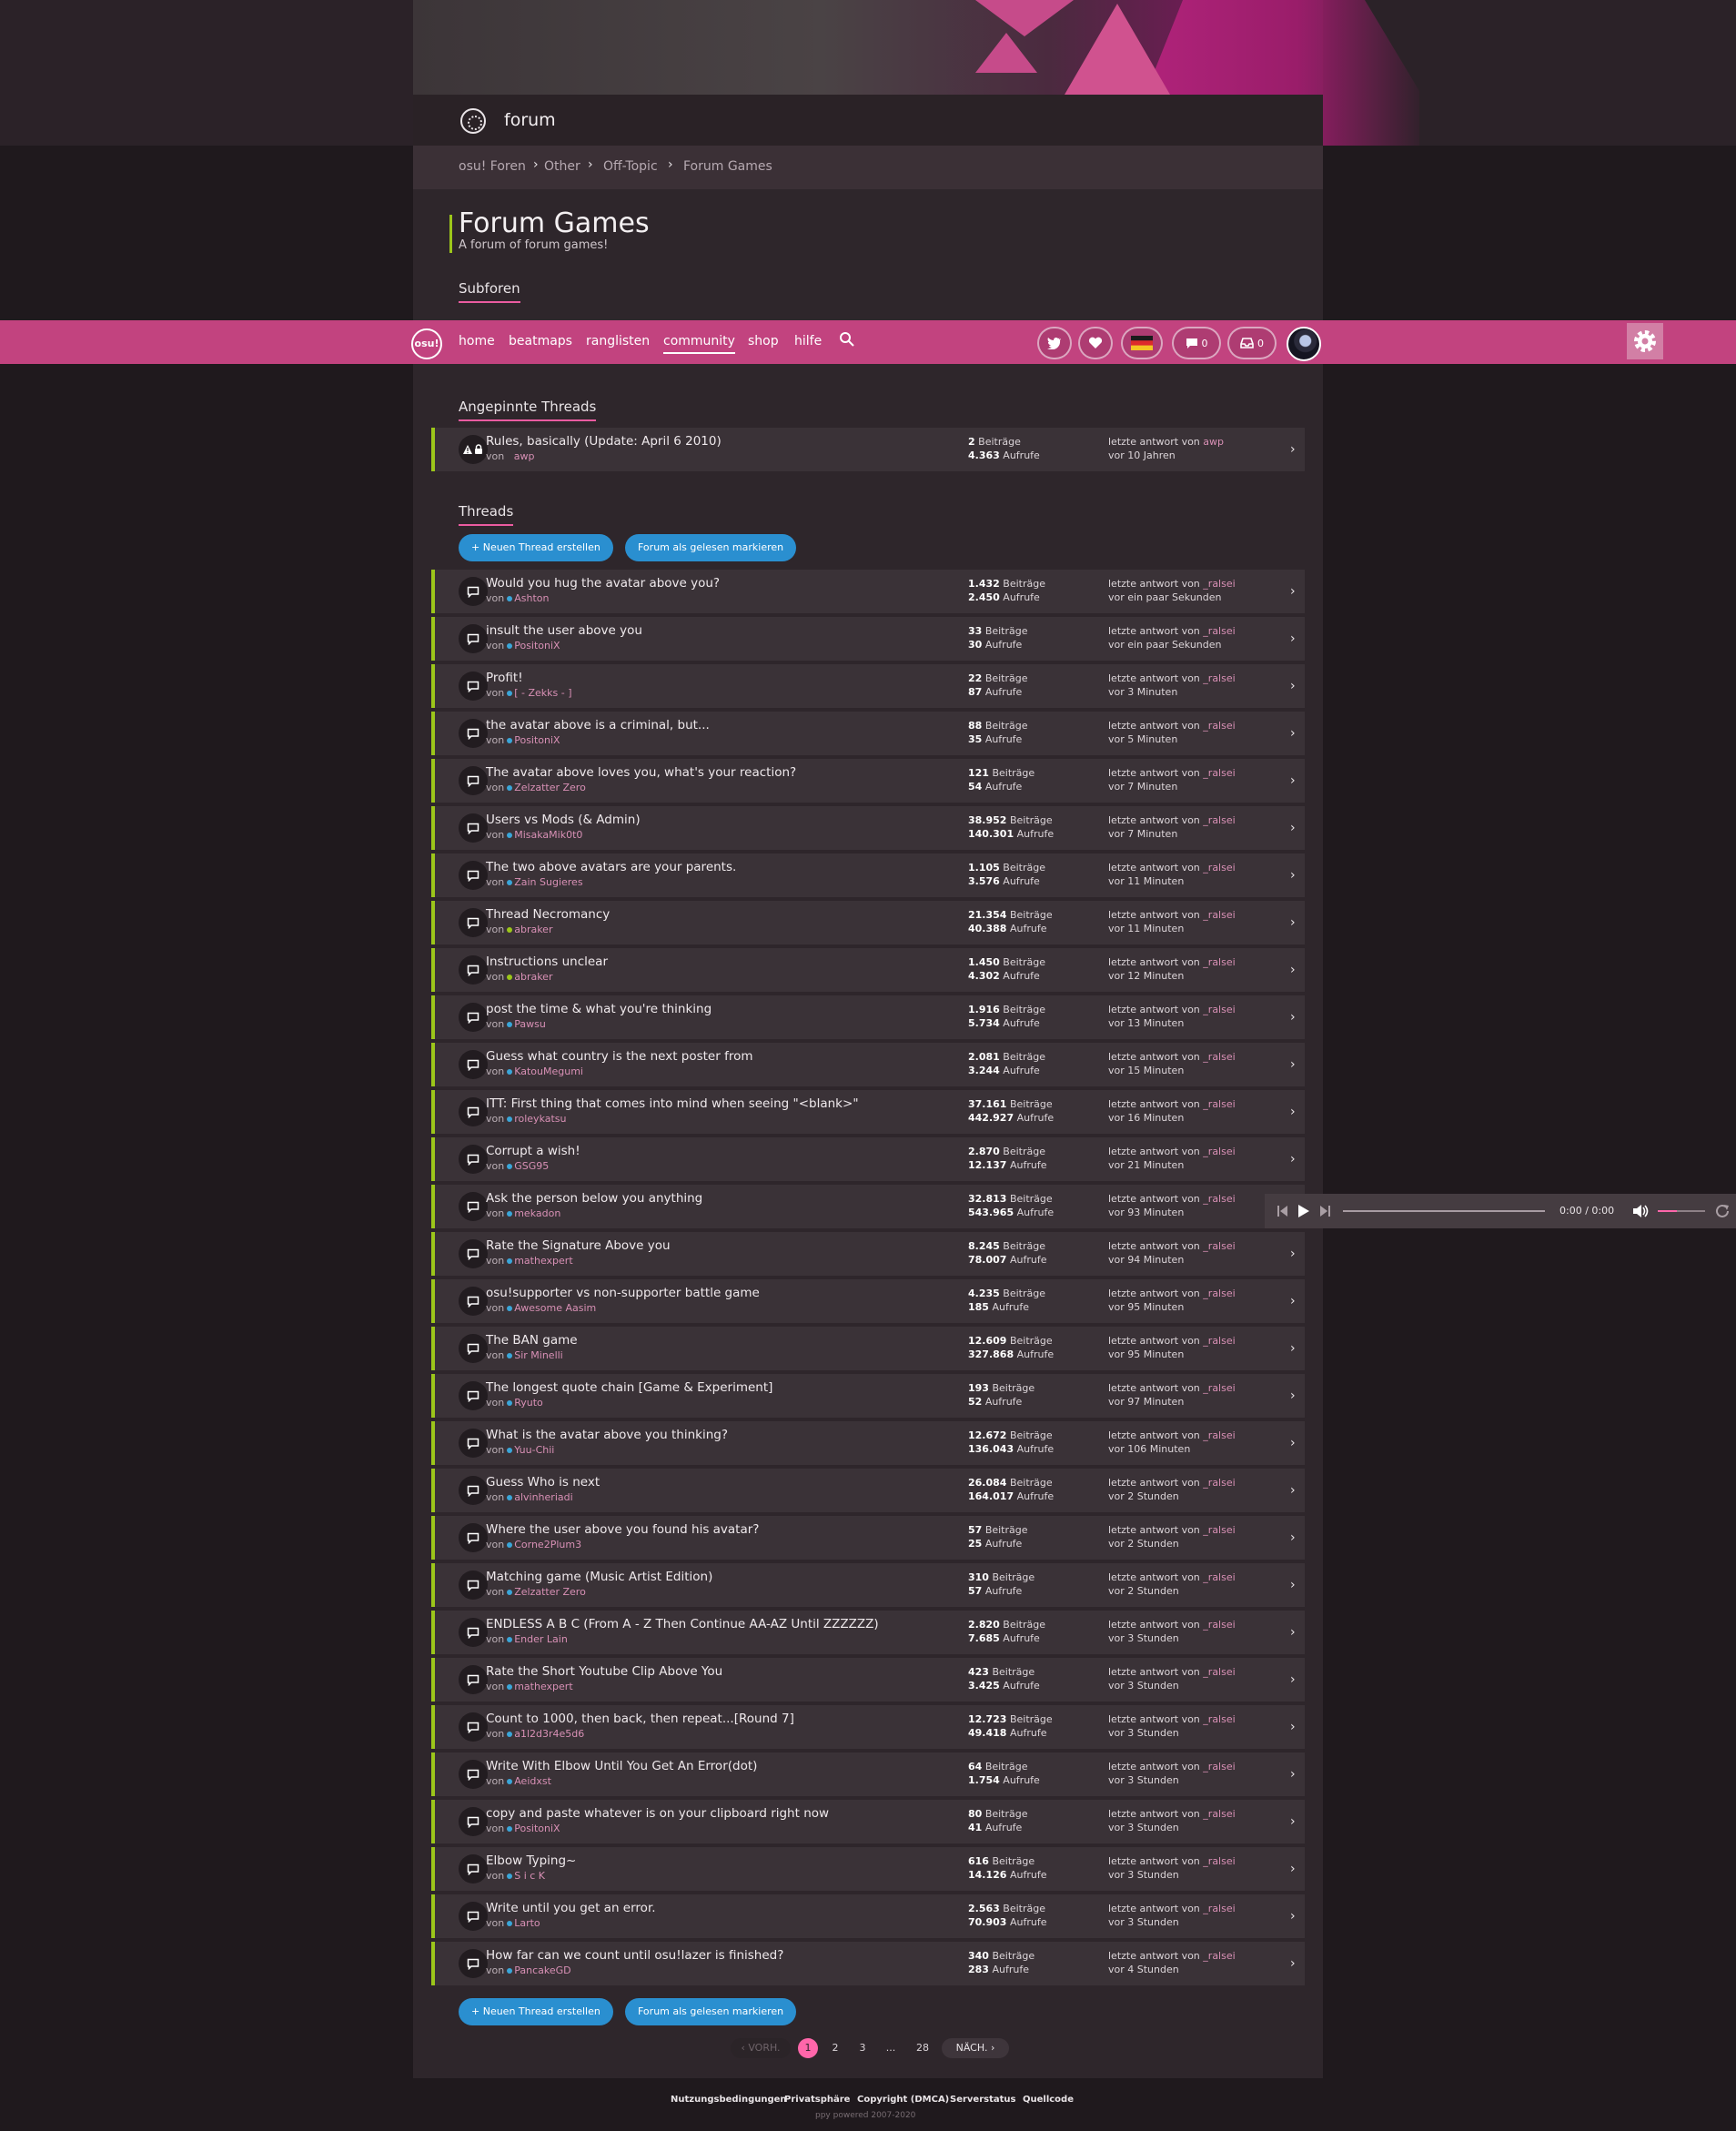  What do you see at coordinates (533, 977) in the screenshot?
I see `author-link: abraker` at bounding box center [533, 977].